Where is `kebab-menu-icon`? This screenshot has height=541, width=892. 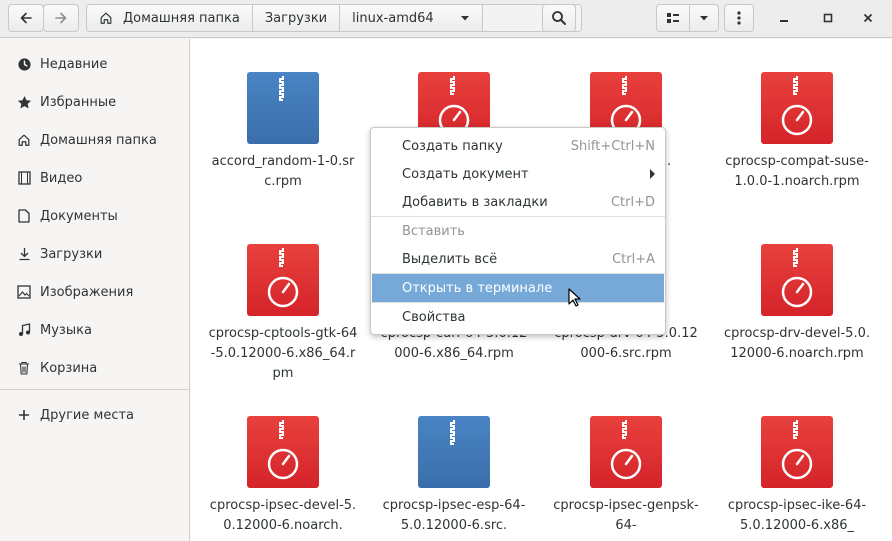
kebab-menu-icon is located at coordinates (739, 18).